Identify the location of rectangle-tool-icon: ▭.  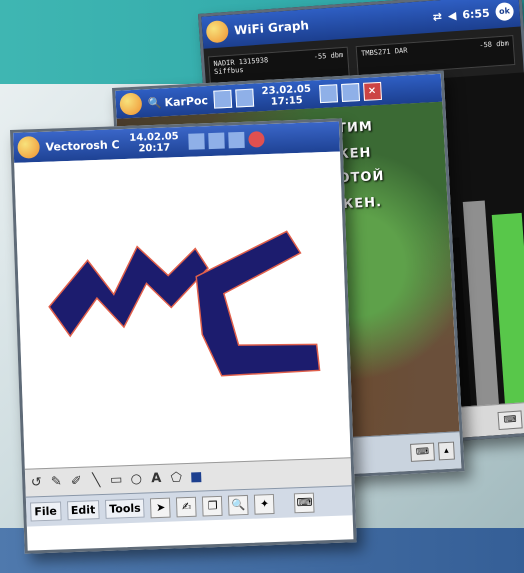
(116, 479).